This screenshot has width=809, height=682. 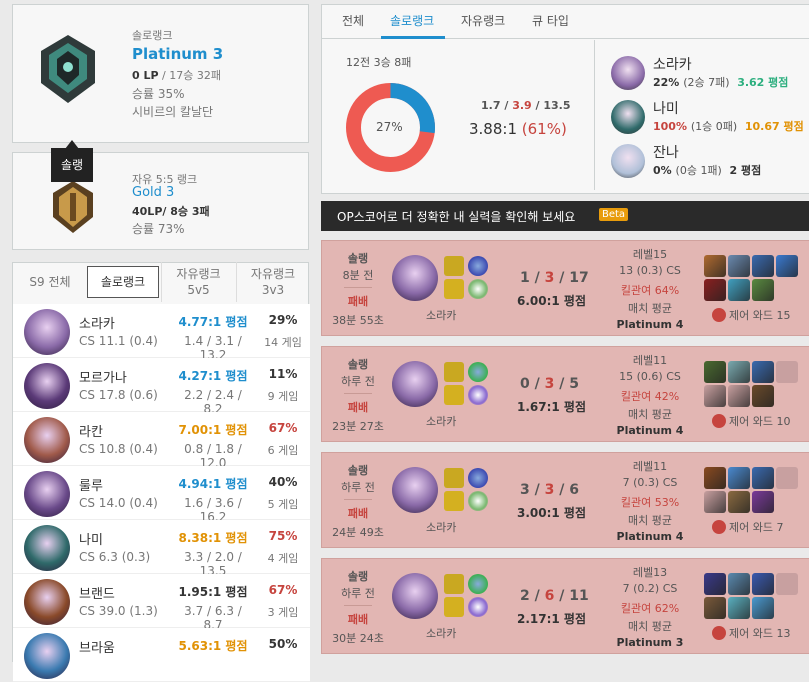 What do you see at coordinates (478, 501) in the screenshot?
I see `rune-secondary-icon` at bounding box center [478, 501].